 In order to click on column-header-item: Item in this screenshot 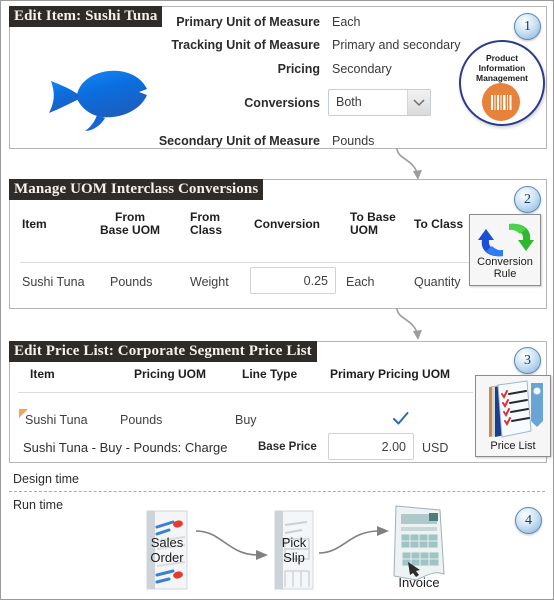, I will do `click(34, 224)`.